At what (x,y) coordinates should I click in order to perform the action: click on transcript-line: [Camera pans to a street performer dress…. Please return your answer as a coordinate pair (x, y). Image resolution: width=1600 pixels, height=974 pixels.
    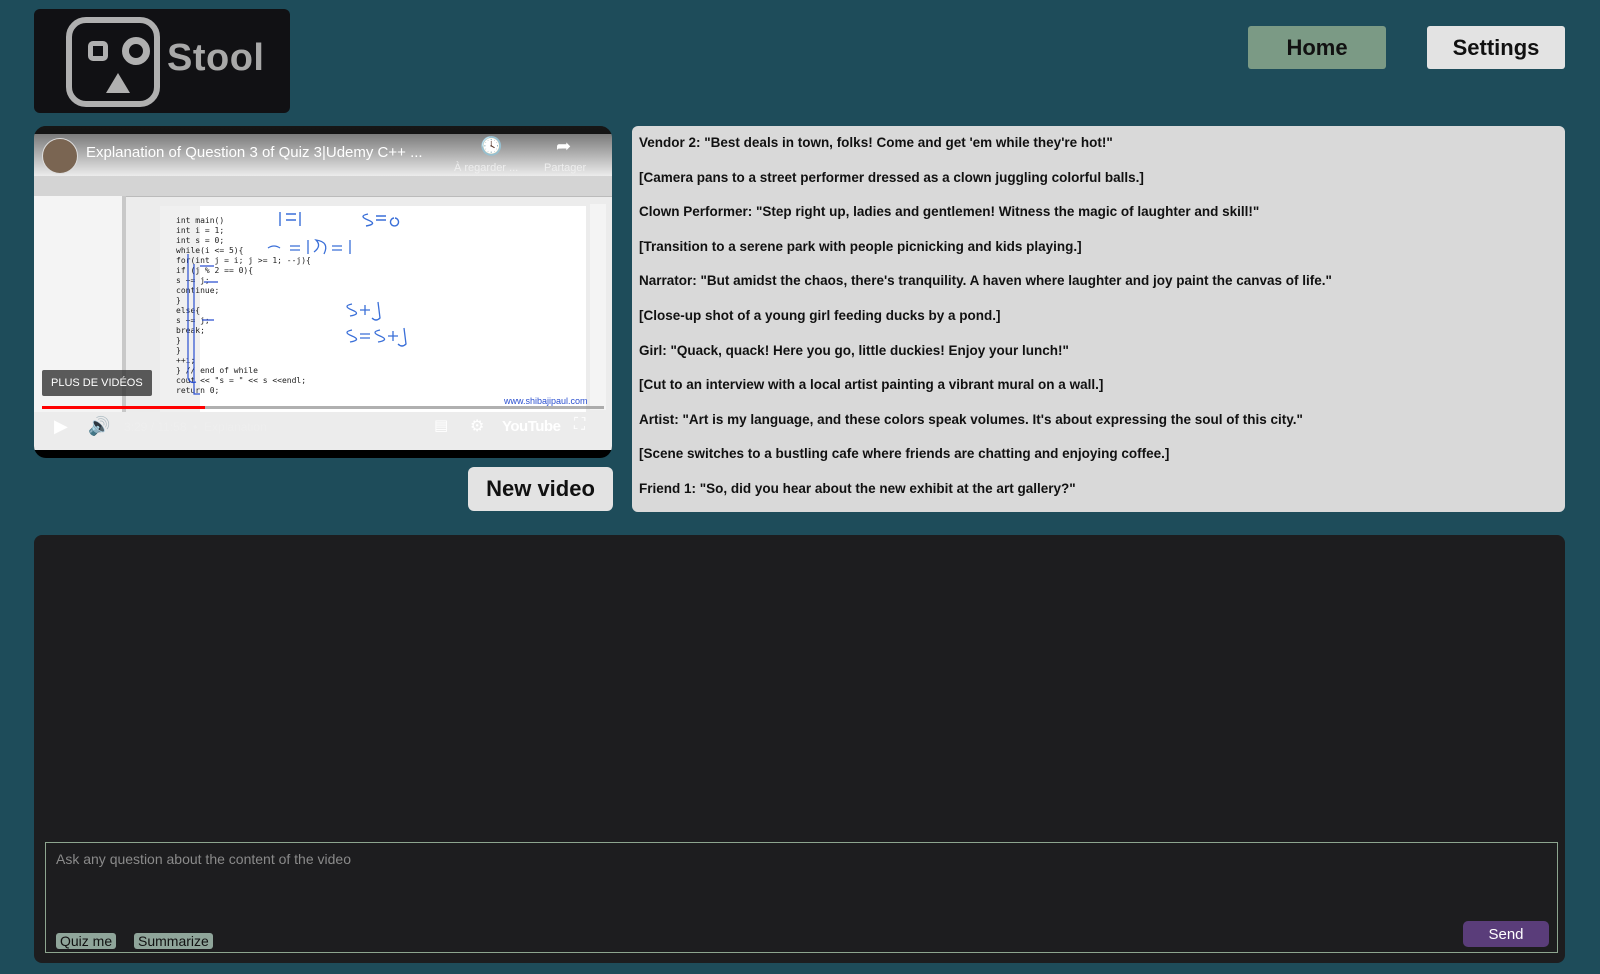
    Looking at the image, I should click on (891, 177).